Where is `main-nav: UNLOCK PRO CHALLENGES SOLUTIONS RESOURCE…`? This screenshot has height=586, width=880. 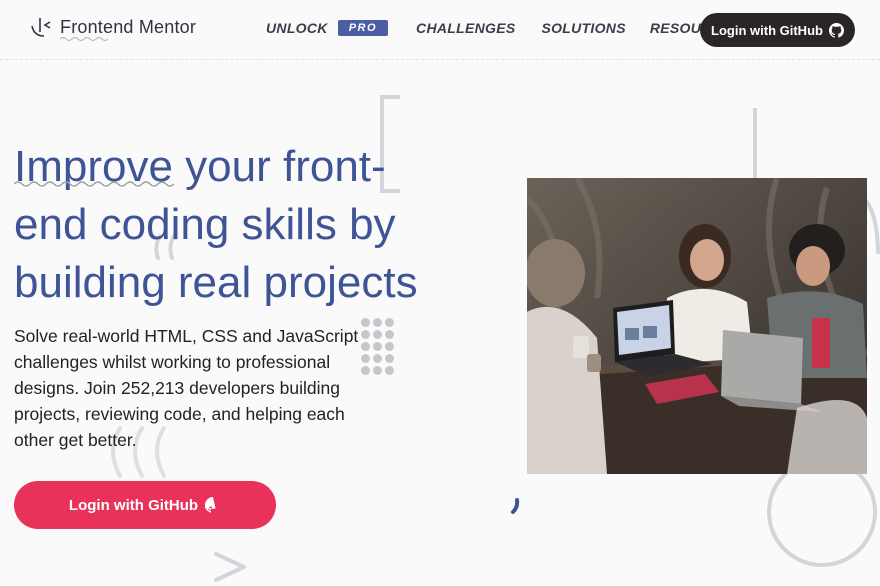 main-nav: UNLOCK PRO CHALLENGES SOLUTIONS RESOURCE… is located at coordinates (503, 28).